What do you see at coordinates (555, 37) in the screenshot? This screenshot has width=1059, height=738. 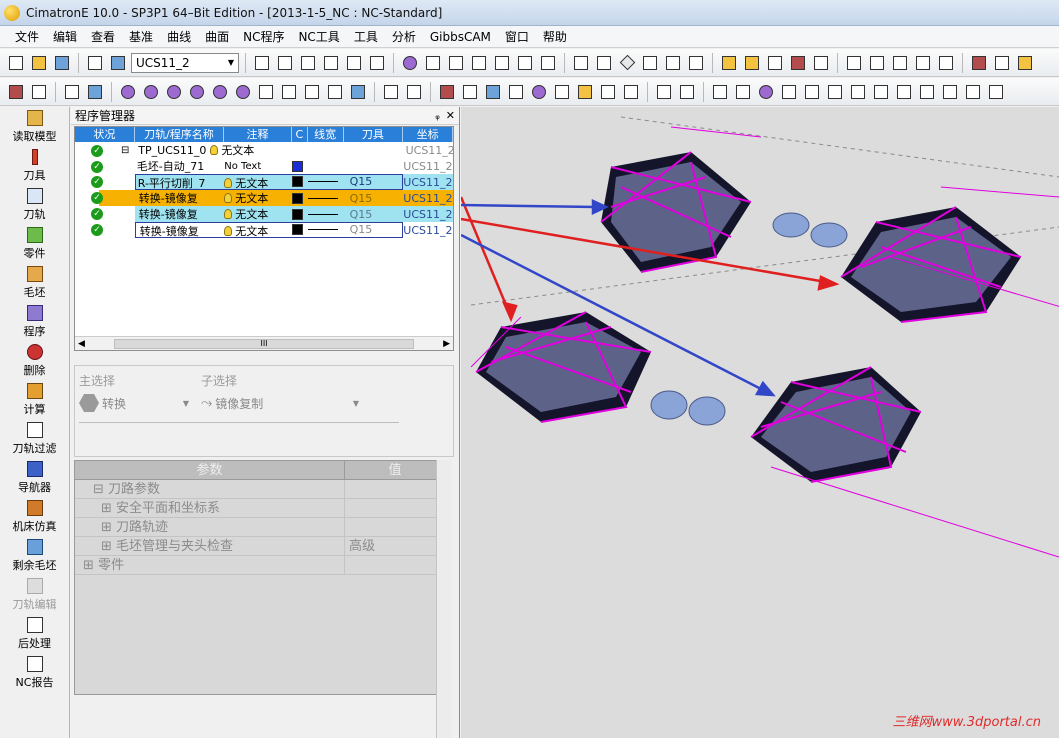 I see `menu-item: 帮助` at bounding box center [555, 37].